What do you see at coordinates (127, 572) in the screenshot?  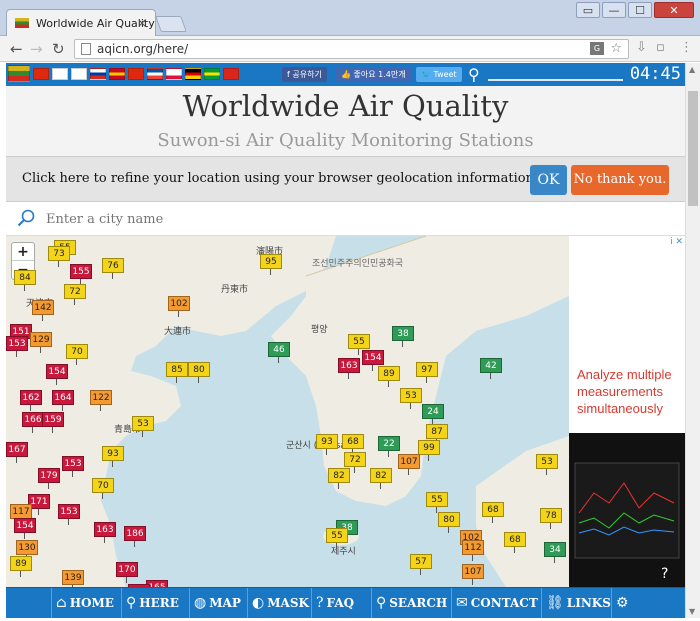 I see `aqi-station-marker: 170` at bounding box center [127, 572].